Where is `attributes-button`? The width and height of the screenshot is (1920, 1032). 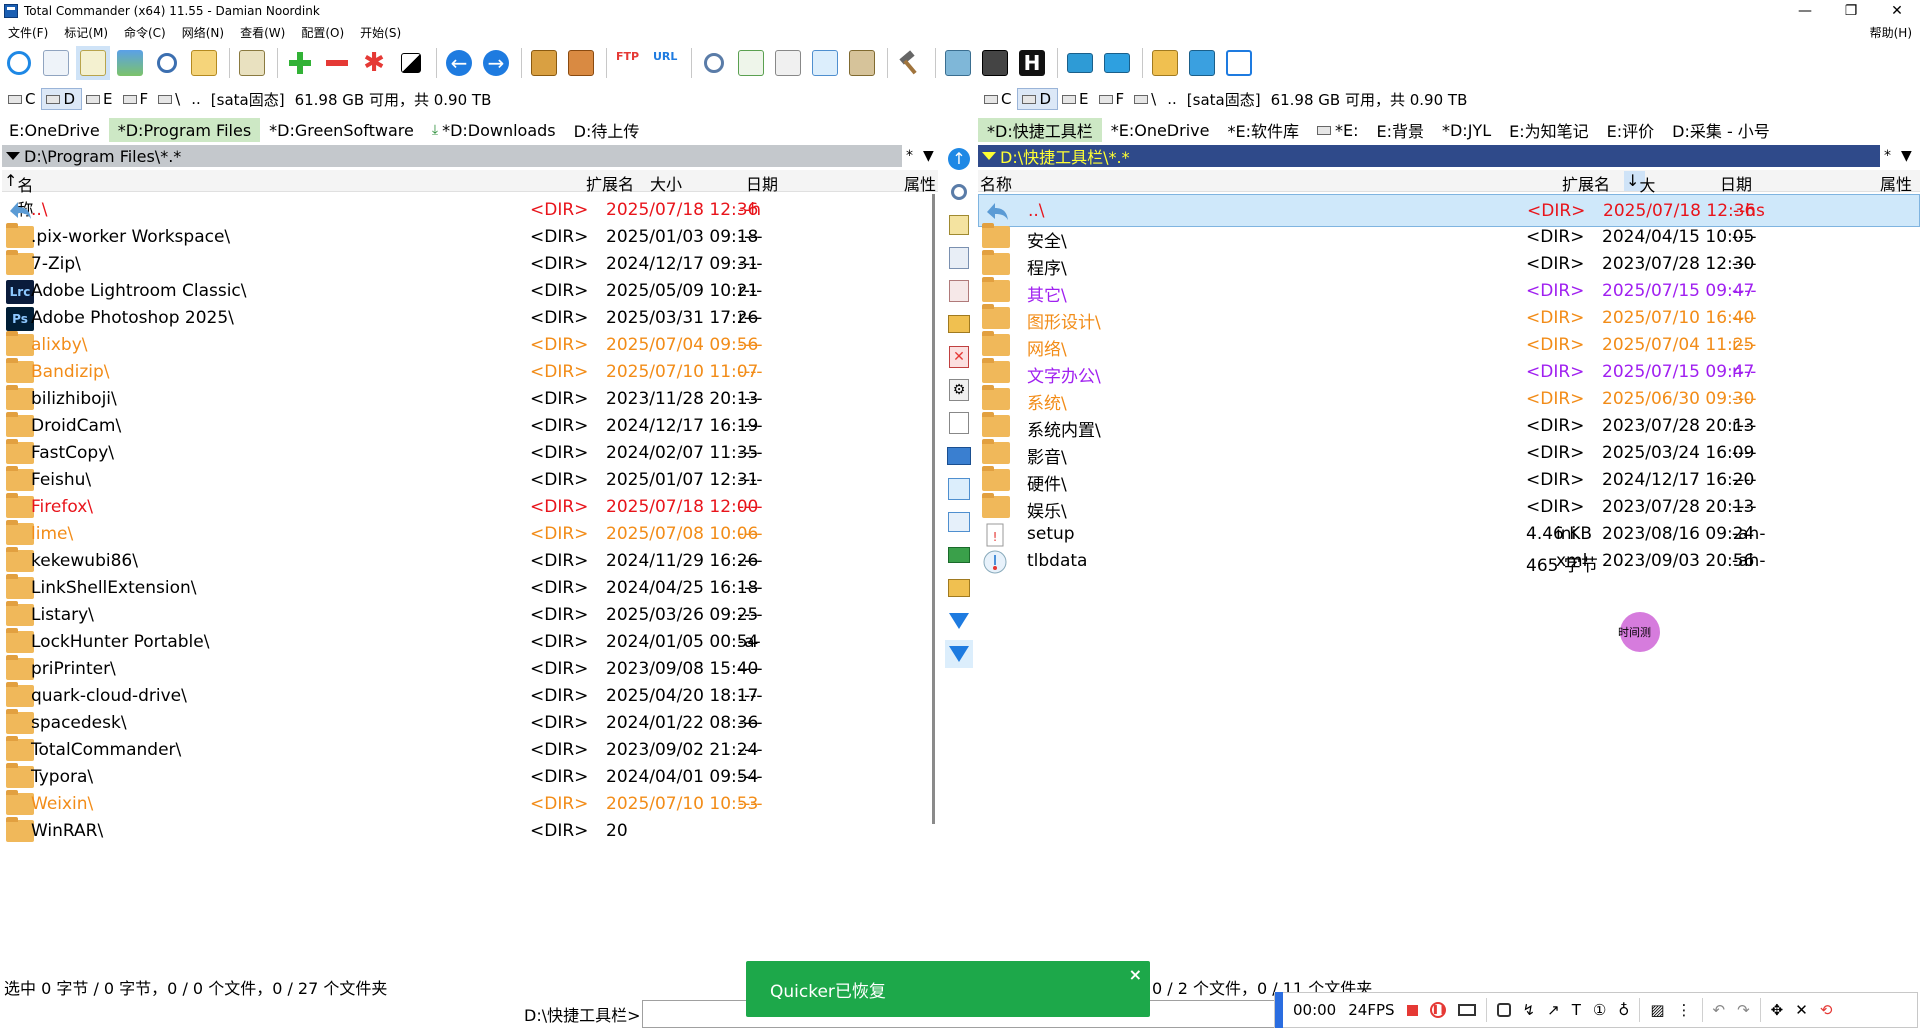 attributes-button is located at coordinates (959, 423).